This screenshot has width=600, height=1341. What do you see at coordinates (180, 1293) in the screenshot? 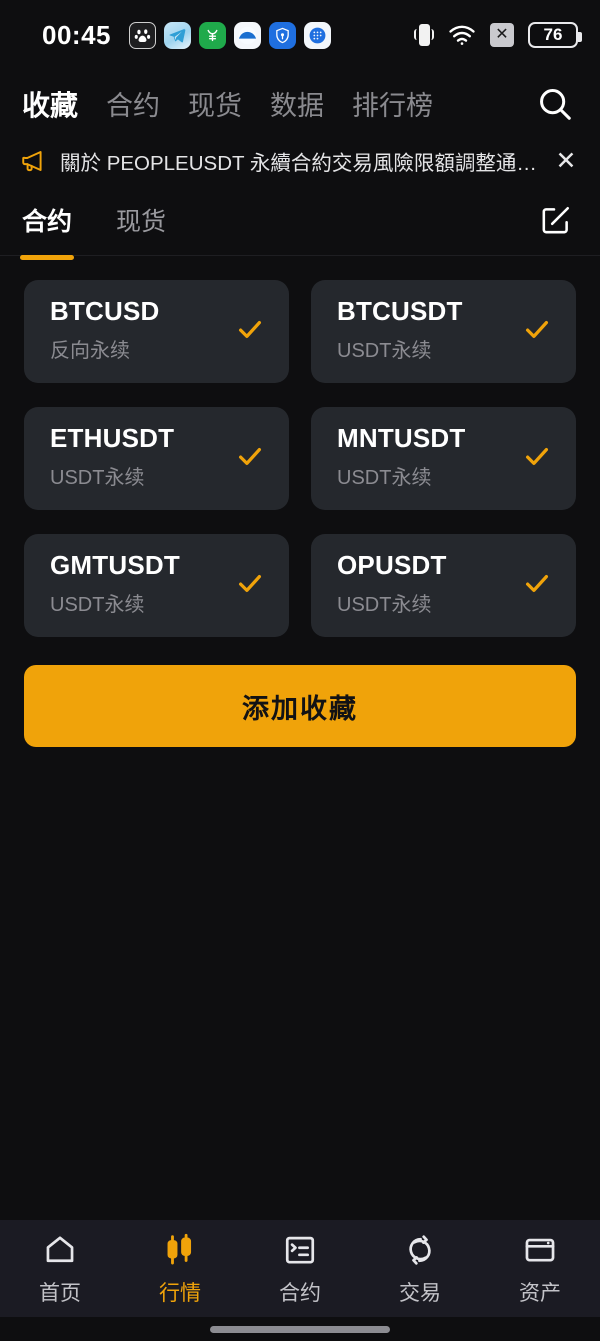
I see `nav-label: 行情` at bounding box center [180, 1293].